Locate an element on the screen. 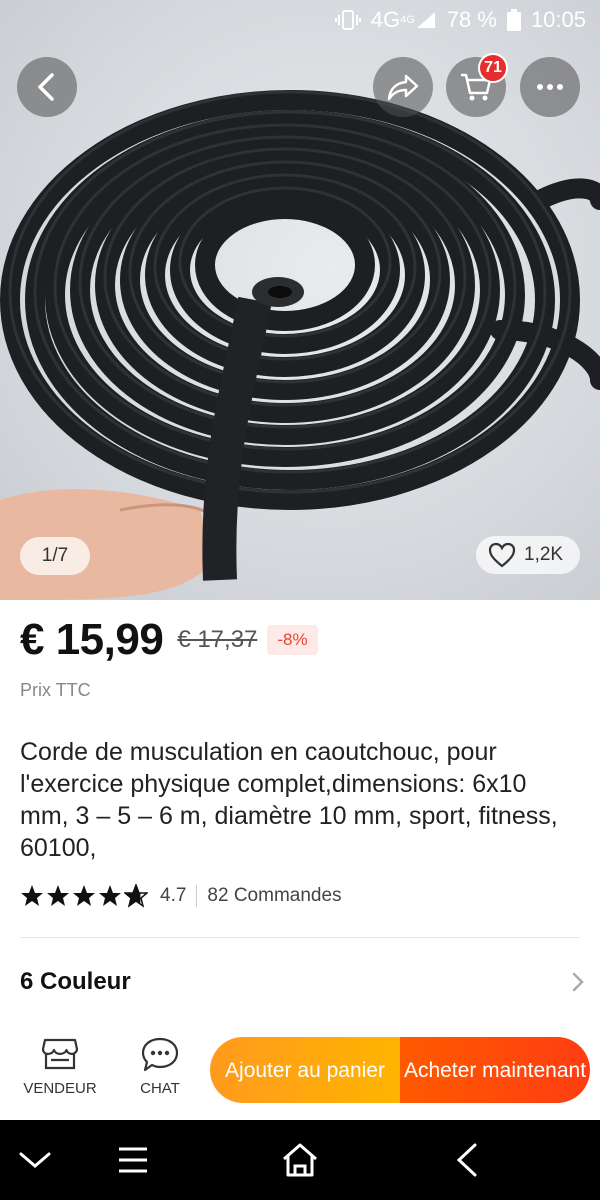 This screenshot has height=1200, width=600. back-arrow-icon is located at coordinates (466, 1160).